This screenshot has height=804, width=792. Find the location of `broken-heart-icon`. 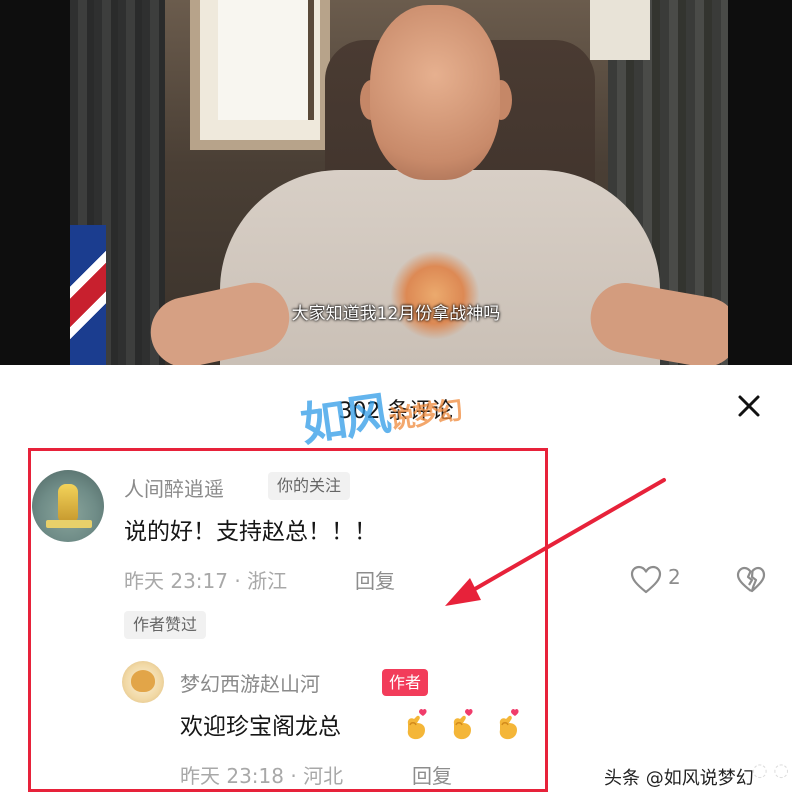

broken-heart-icon is located at coordinates (751, 580).